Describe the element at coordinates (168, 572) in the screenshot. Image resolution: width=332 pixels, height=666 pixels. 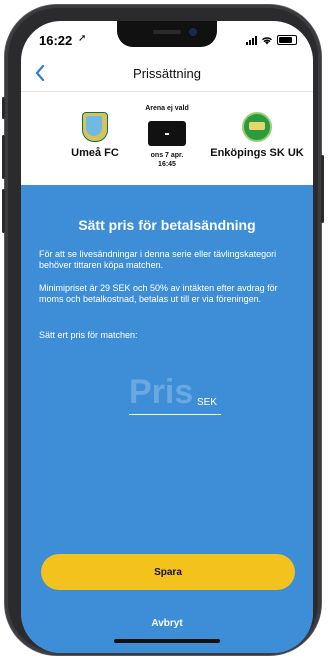
I see `save-button: Spara` at that location.